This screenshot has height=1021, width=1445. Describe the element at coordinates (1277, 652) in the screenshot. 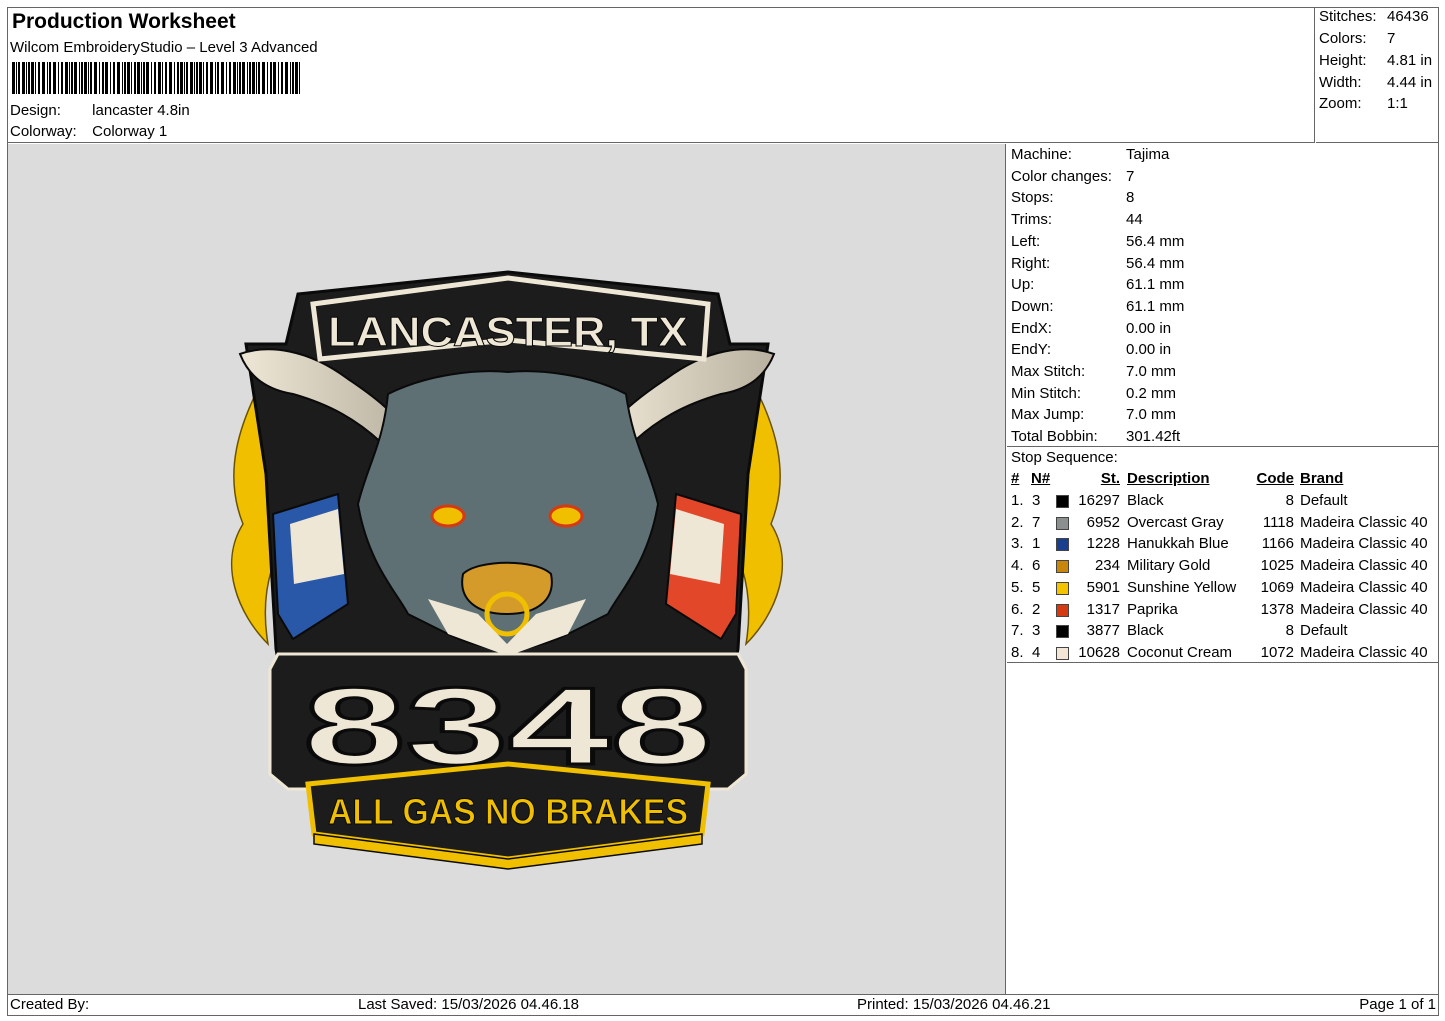

I see `row-code: 1072` at that location.